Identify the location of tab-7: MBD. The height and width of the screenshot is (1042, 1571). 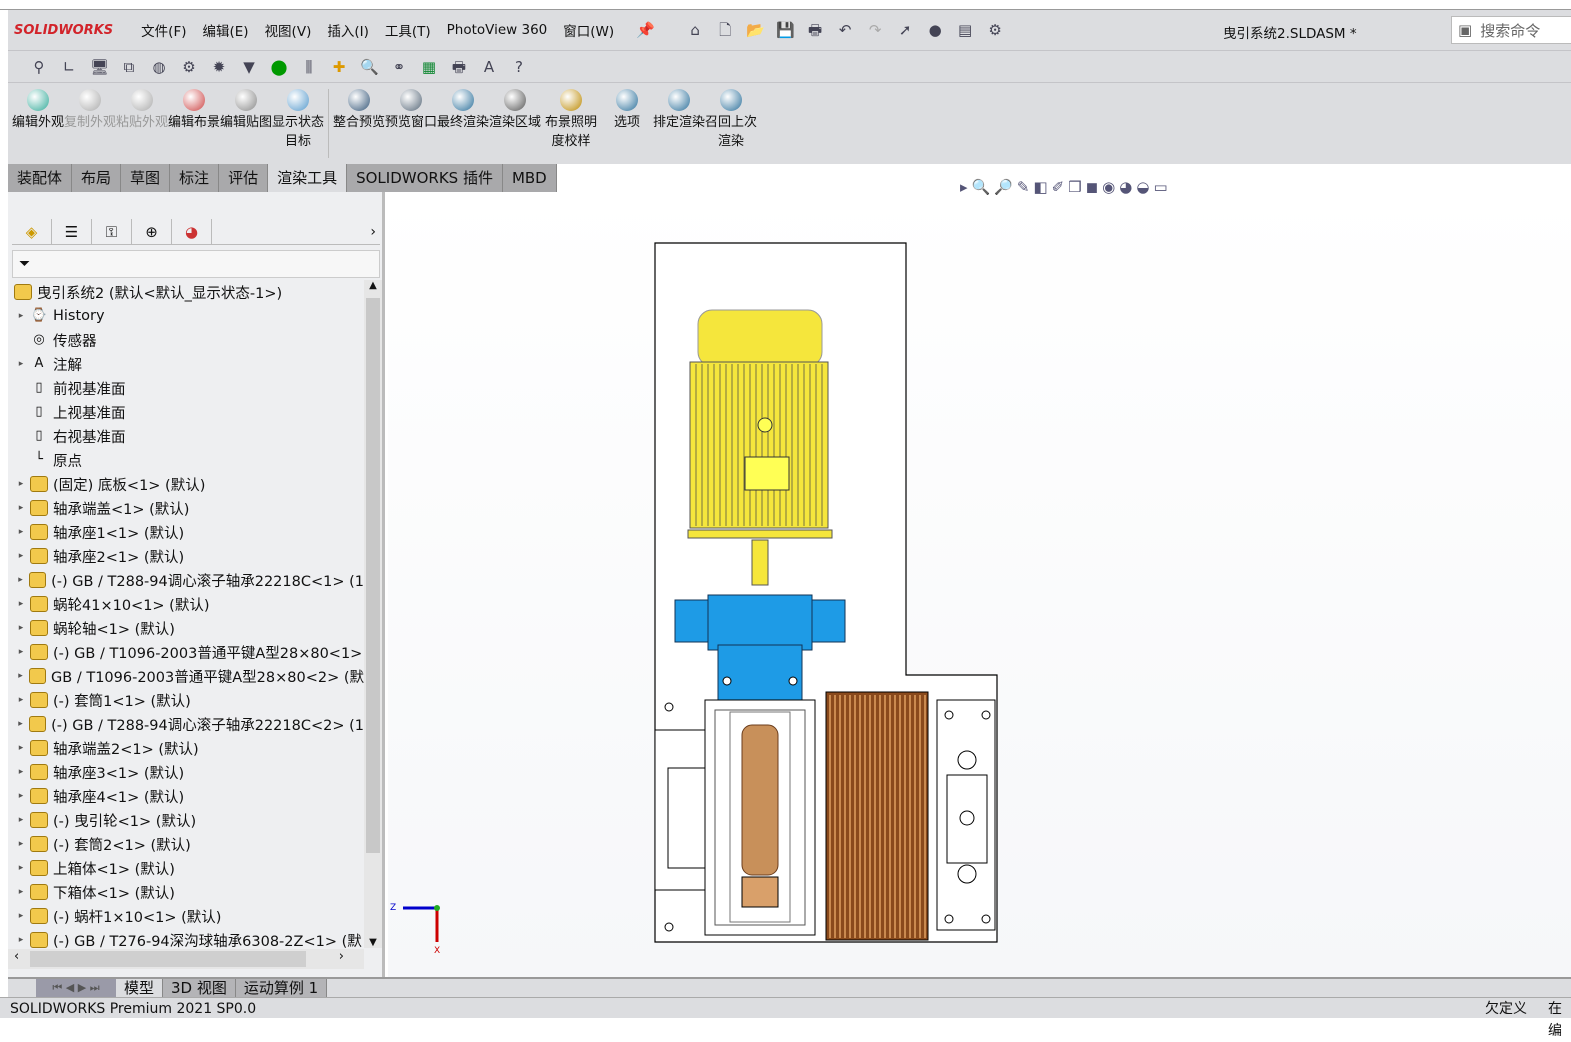
(529, 178).